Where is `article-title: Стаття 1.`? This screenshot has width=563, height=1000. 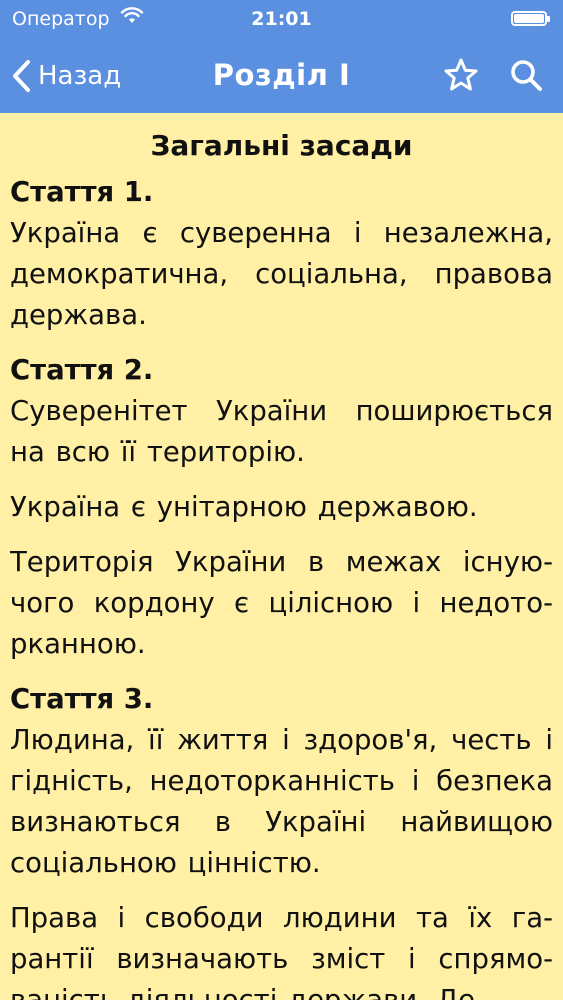 article-title: Стаття 1. is located at coordinates (82, 192).